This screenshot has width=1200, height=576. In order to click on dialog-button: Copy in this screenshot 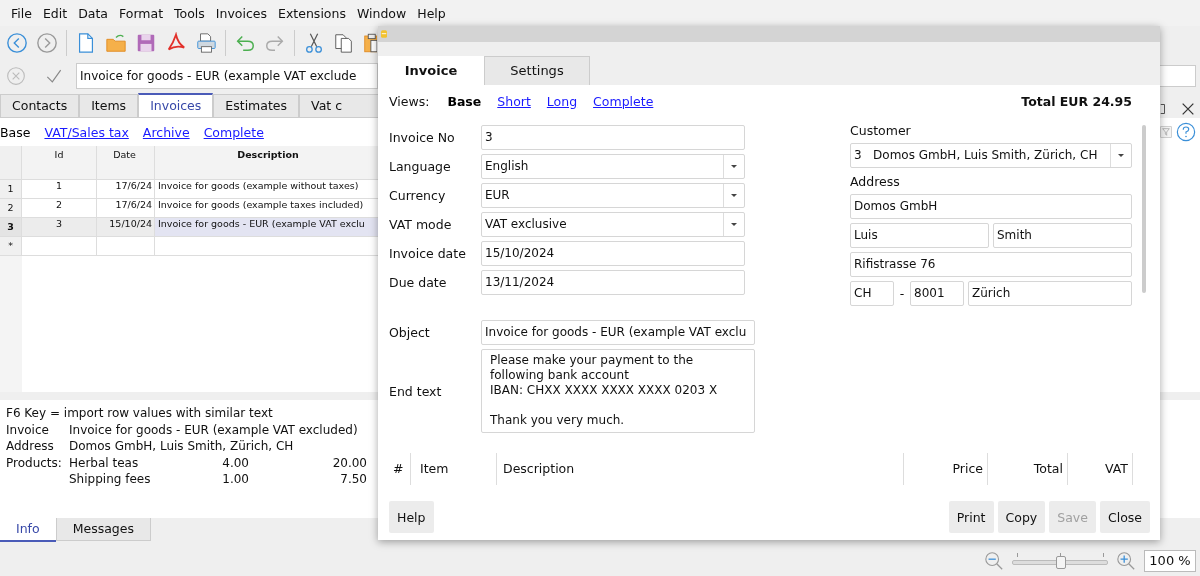, I will do `click(1021, 517)`.